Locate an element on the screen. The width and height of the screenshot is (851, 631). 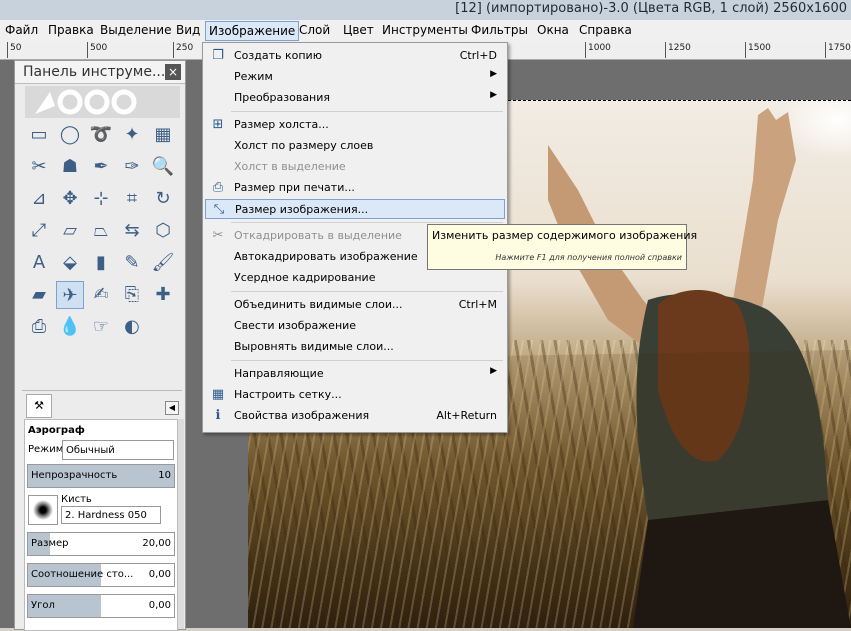
menu-8: Фильтры is located at coordinates (499, 30).